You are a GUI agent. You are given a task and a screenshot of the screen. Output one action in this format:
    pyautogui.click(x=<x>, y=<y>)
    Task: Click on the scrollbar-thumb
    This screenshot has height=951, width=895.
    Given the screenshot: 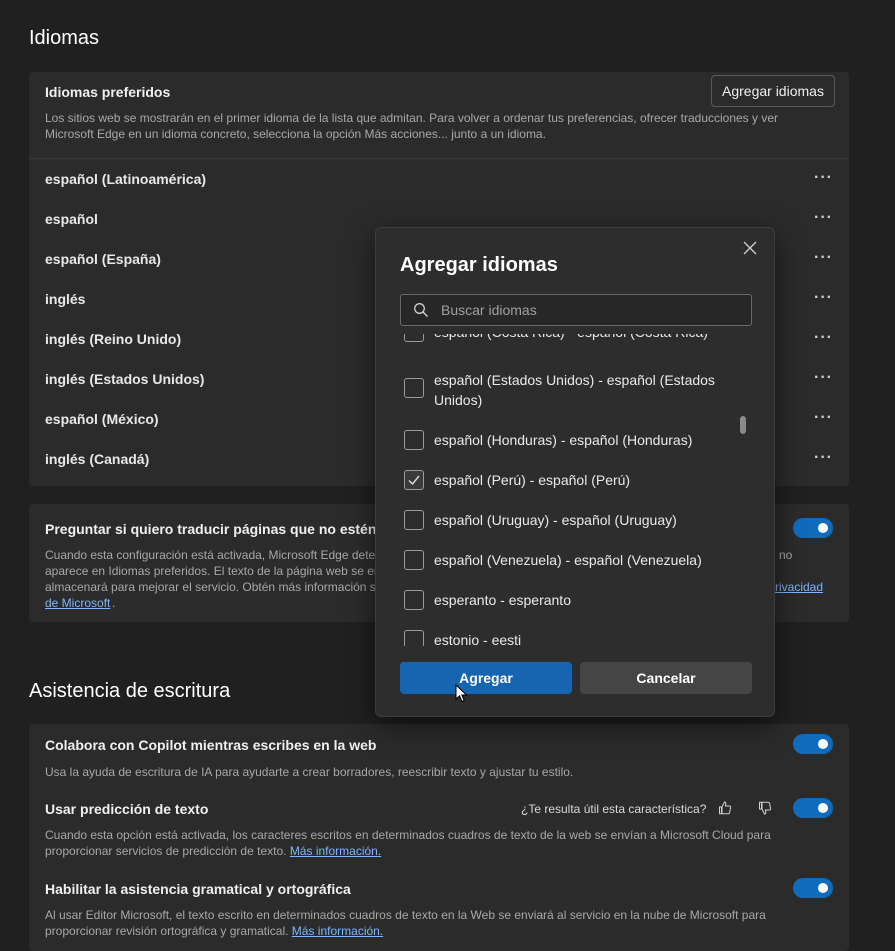 What is the action you would take?
    pyautogui.click(x=743, y=425)
    